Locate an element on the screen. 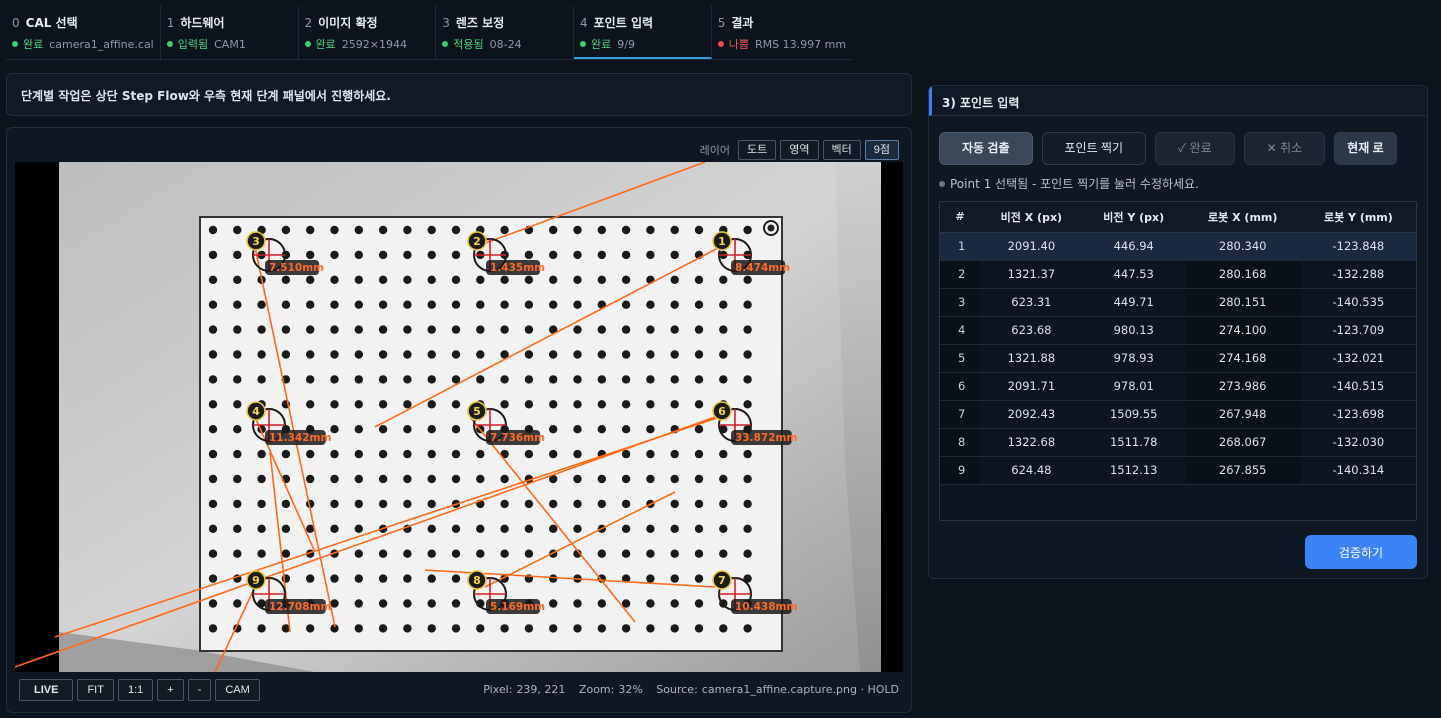 This screenshot has width=1441, height=718. done-button: ✓ 완료 is located at coordinates (1195, 148).